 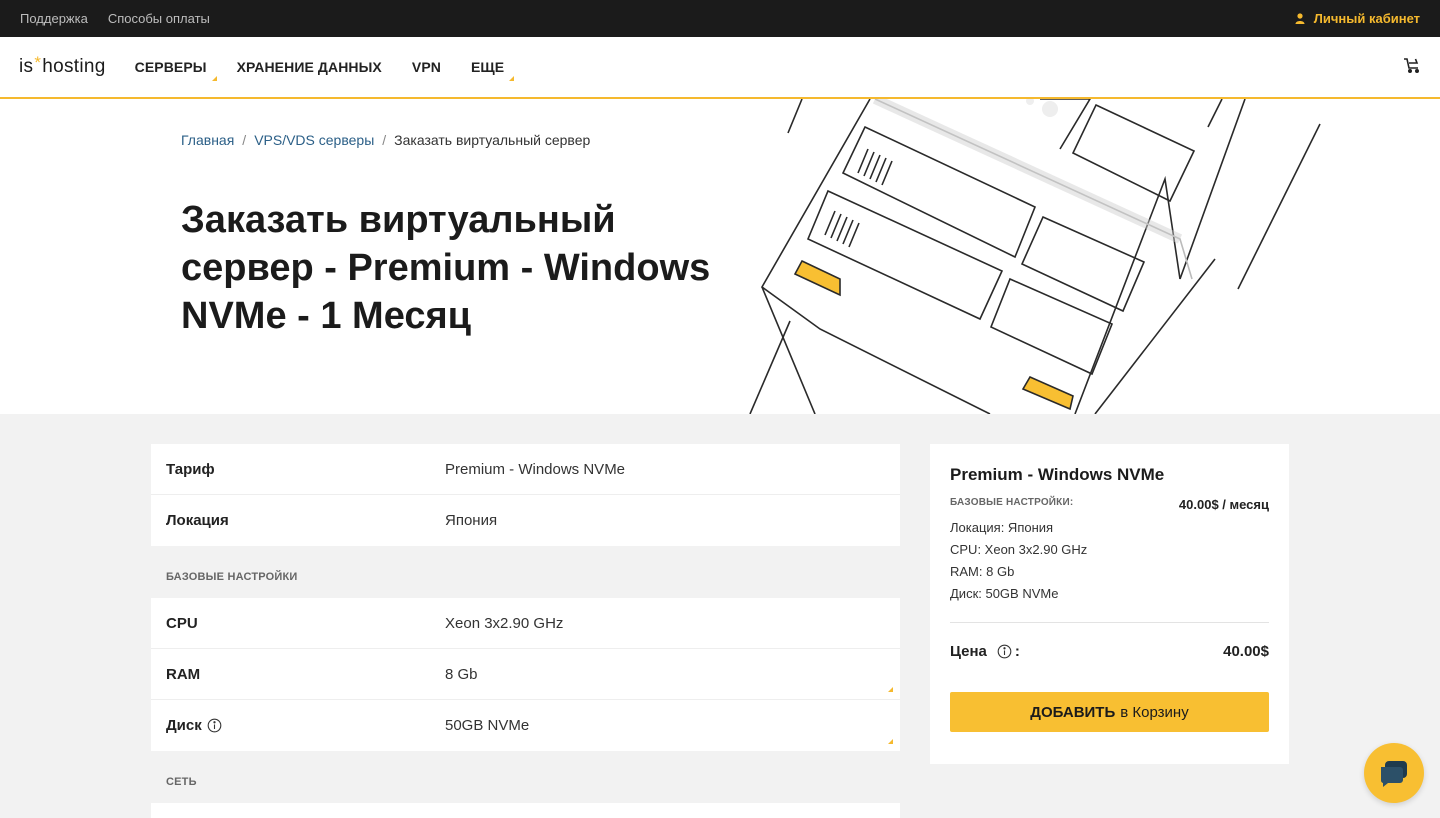 I want to click on disk-label-wrap: Диск, so click(x=298, y=725).